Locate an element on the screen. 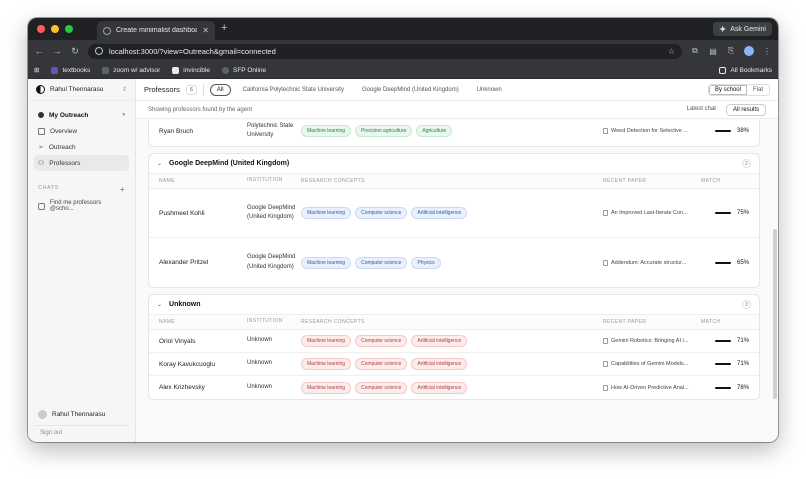 The width and height of the screenshot is (806, 479). all-results-tab: All results is located at coordinates (745, 109).